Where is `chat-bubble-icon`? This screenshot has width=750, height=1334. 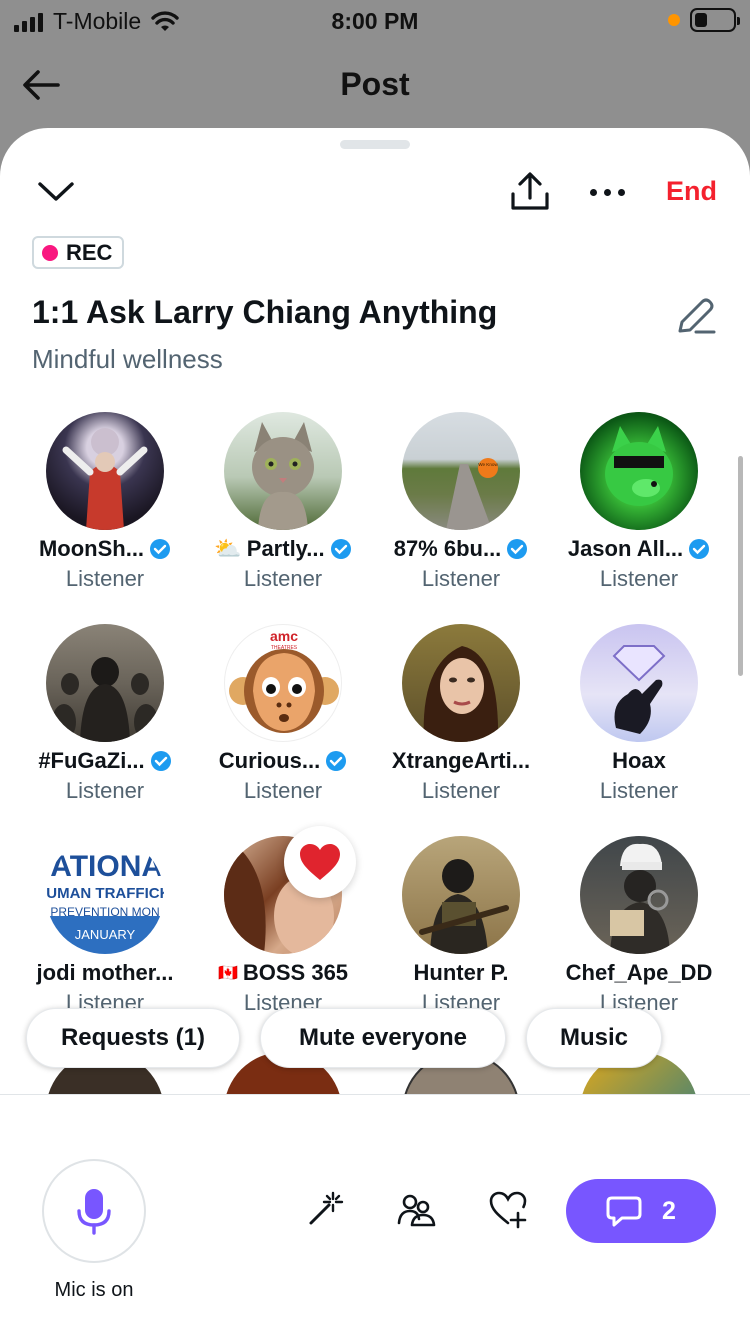 chat-bubble-icon is located at coordinates (624, 1211).